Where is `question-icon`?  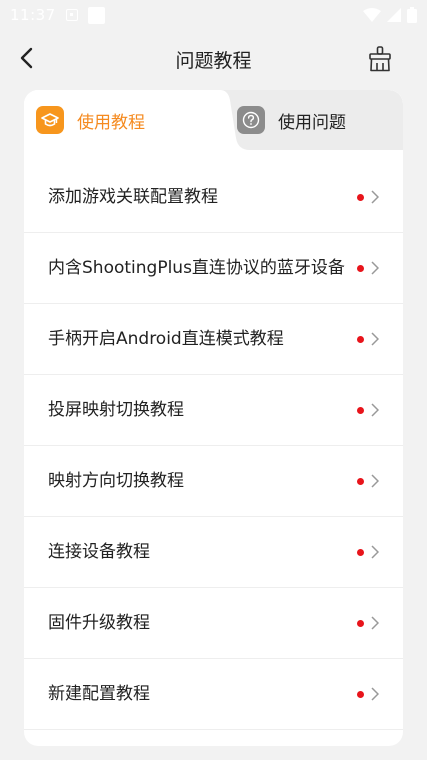 question-icon is located at coordinates (251, 120).